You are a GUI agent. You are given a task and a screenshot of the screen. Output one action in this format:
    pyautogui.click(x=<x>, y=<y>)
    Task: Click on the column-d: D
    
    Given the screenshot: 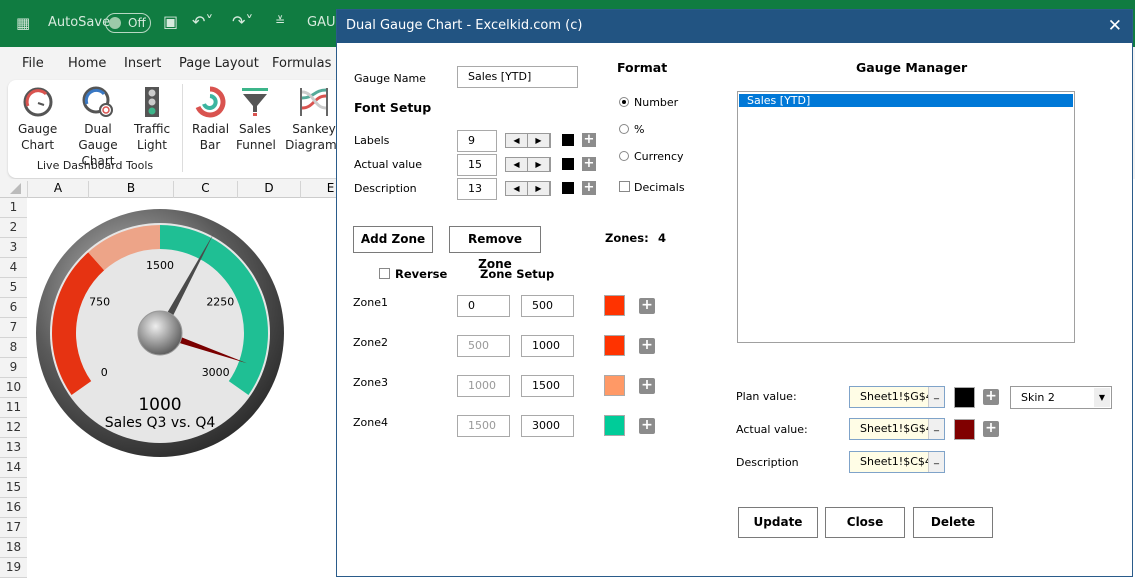 What is the action you would take?
    pyautogui.click(x=268, y=189)
    